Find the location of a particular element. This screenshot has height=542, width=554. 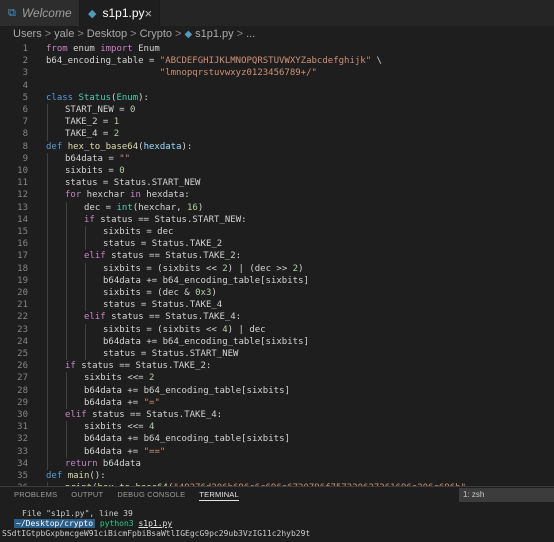

line-number: 15 is located at coordinates (22, 232).